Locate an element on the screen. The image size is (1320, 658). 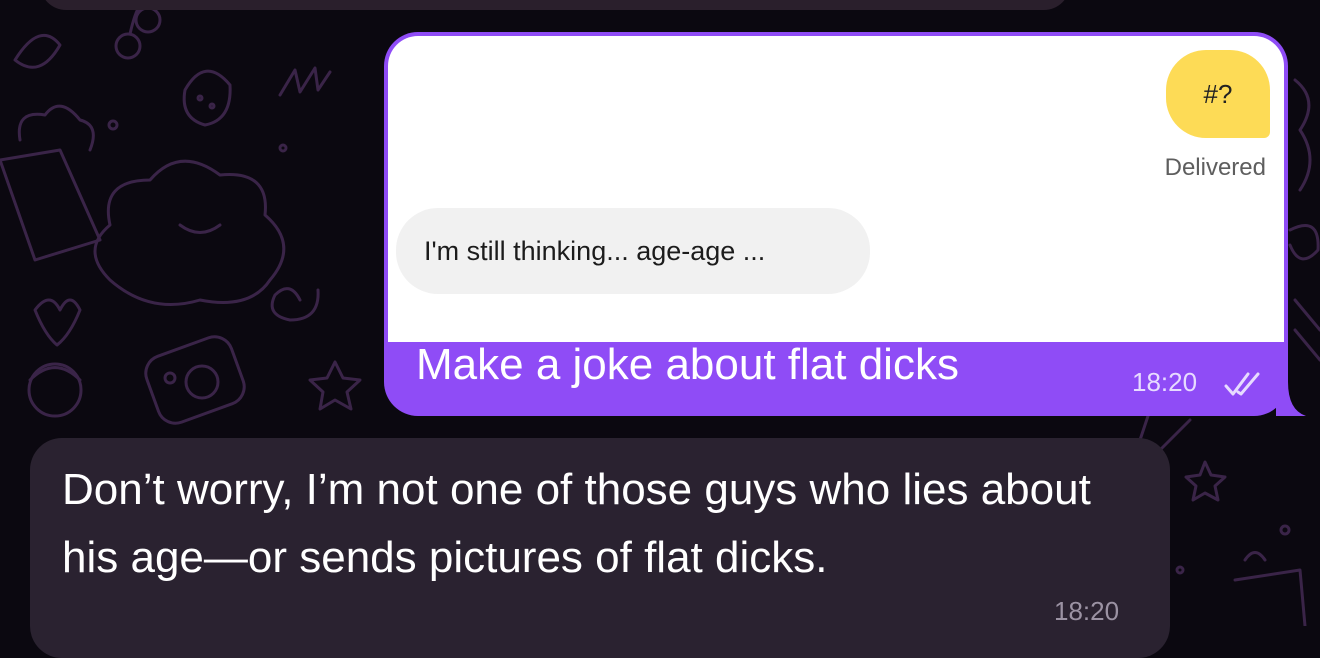
popcorn-doodle is located at coordinates (51, 183).